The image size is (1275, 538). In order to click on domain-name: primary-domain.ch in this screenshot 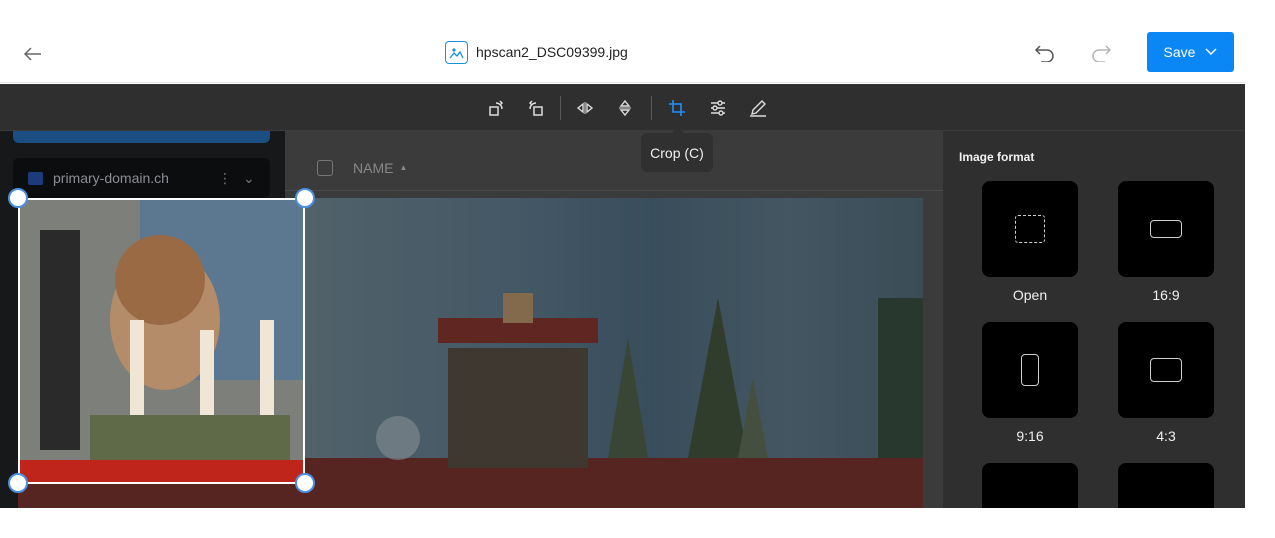, I will do `click(111, 178)`.